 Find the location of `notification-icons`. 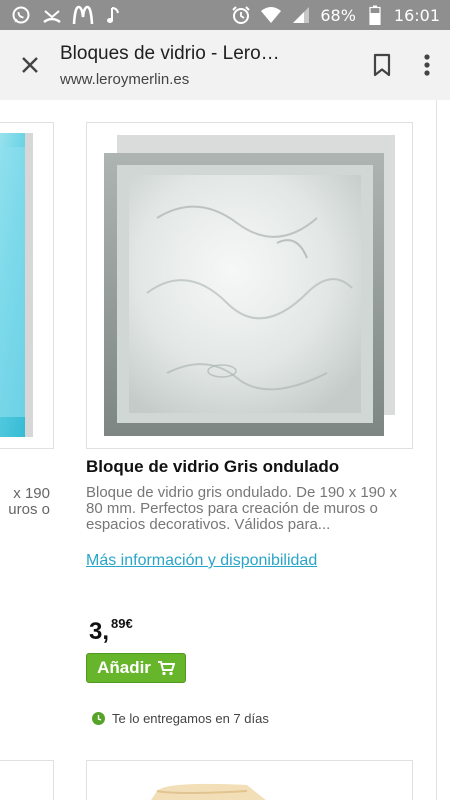

notification-icons is located at coordinates (62, 15).